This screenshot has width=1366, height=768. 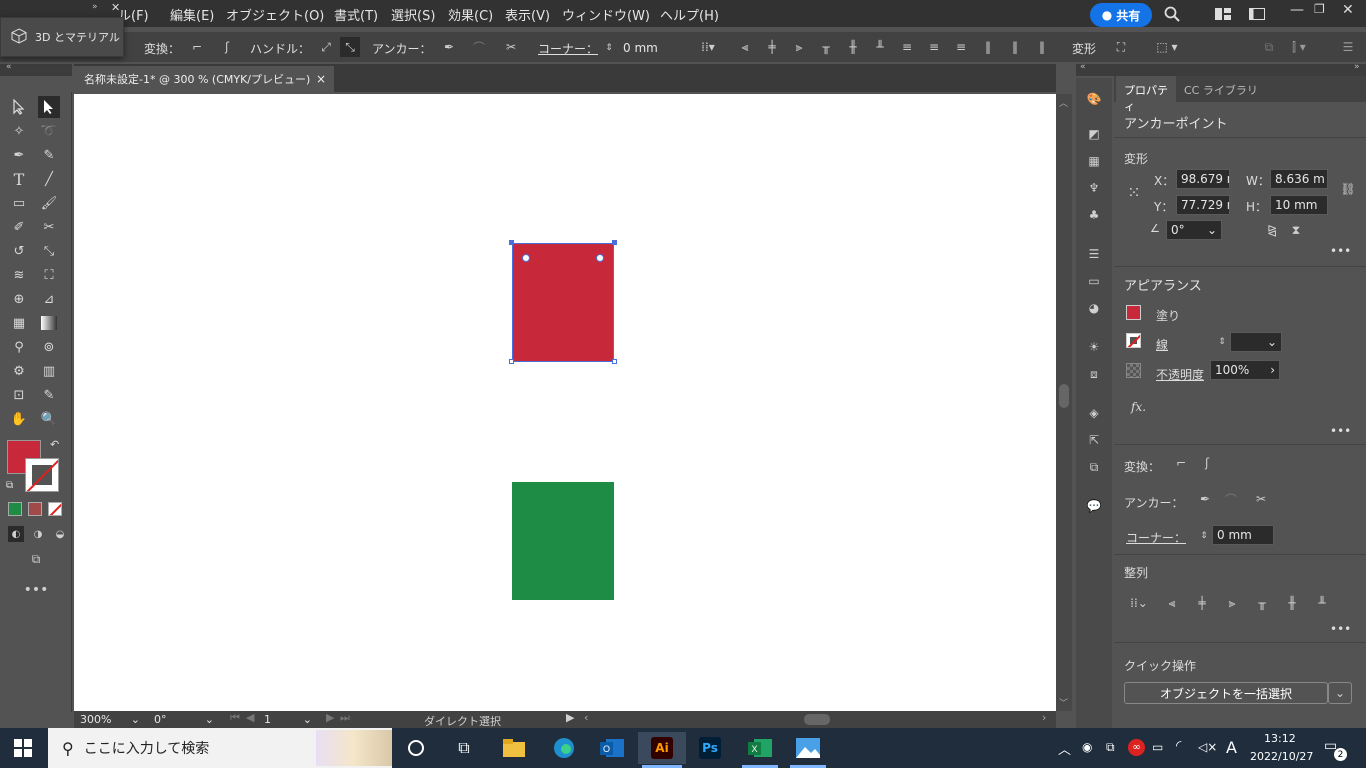 What do you see at coordinates (49, 395) in the screenshot?
I see `slice-tool-icon: ✎` at bounding box center [49, 395].